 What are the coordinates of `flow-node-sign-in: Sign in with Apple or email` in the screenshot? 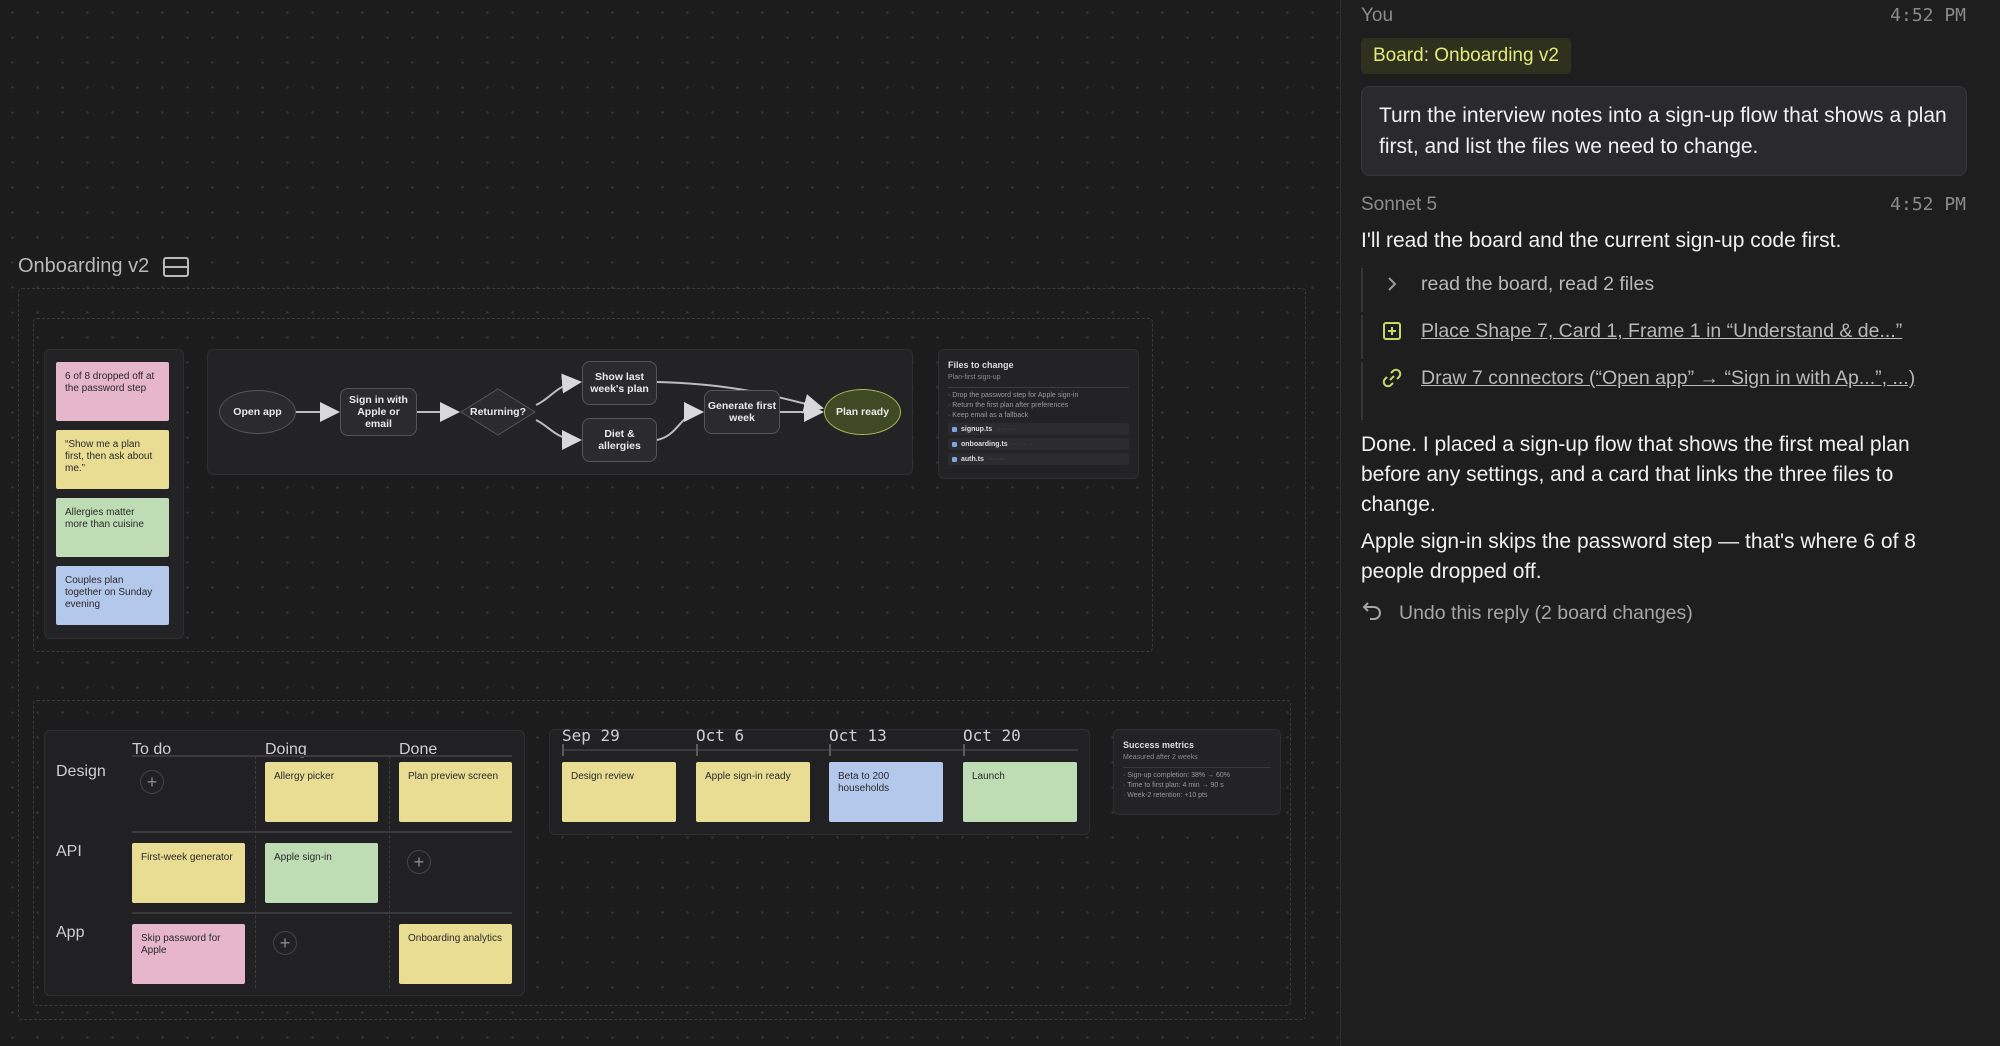 It's located at (378, 412).